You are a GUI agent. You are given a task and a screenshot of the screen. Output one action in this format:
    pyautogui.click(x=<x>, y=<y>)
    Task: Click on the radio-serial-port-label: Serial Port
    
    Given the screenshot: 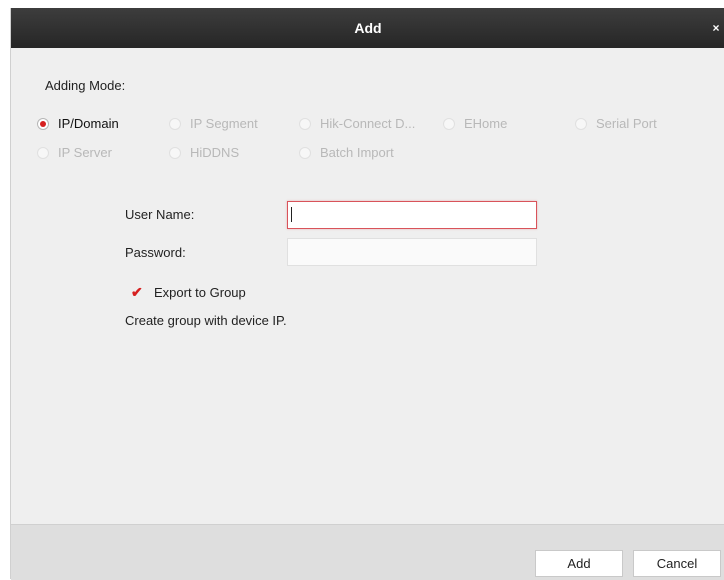 What is the action you would take?
    pyautogui.click(x=626, y=123)
    